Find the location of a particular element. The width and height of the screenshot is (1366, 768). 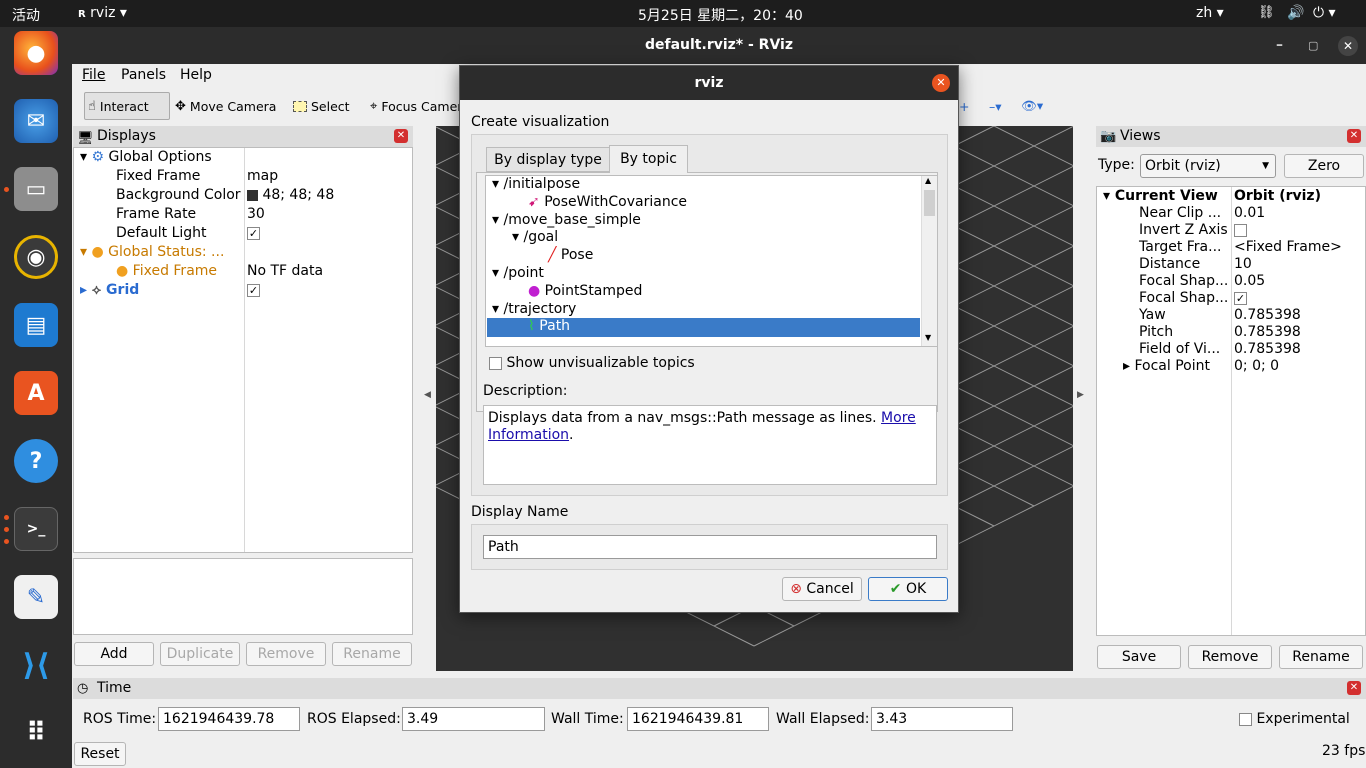

maximize-button: ▢ is located at coordinates (1313, 45).